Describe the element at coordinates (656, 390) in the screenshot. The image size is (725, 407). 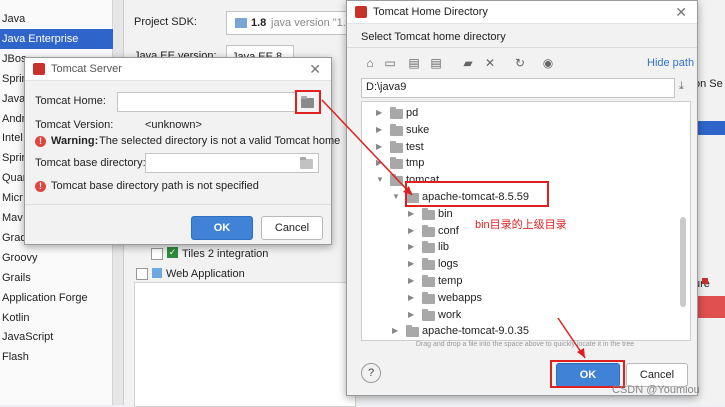
I see `watermark: CSDN @Youmiou` at that location.